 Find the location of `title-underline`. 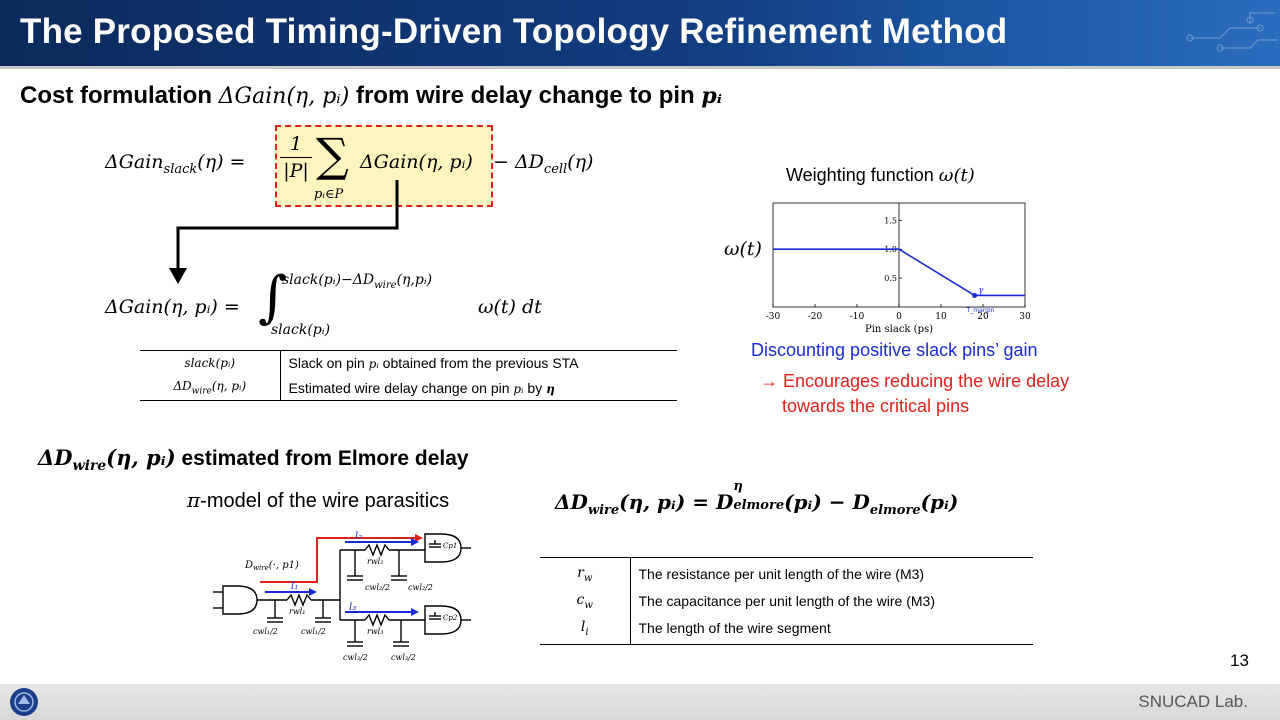

title-underline is located at coordinates (640, 67).